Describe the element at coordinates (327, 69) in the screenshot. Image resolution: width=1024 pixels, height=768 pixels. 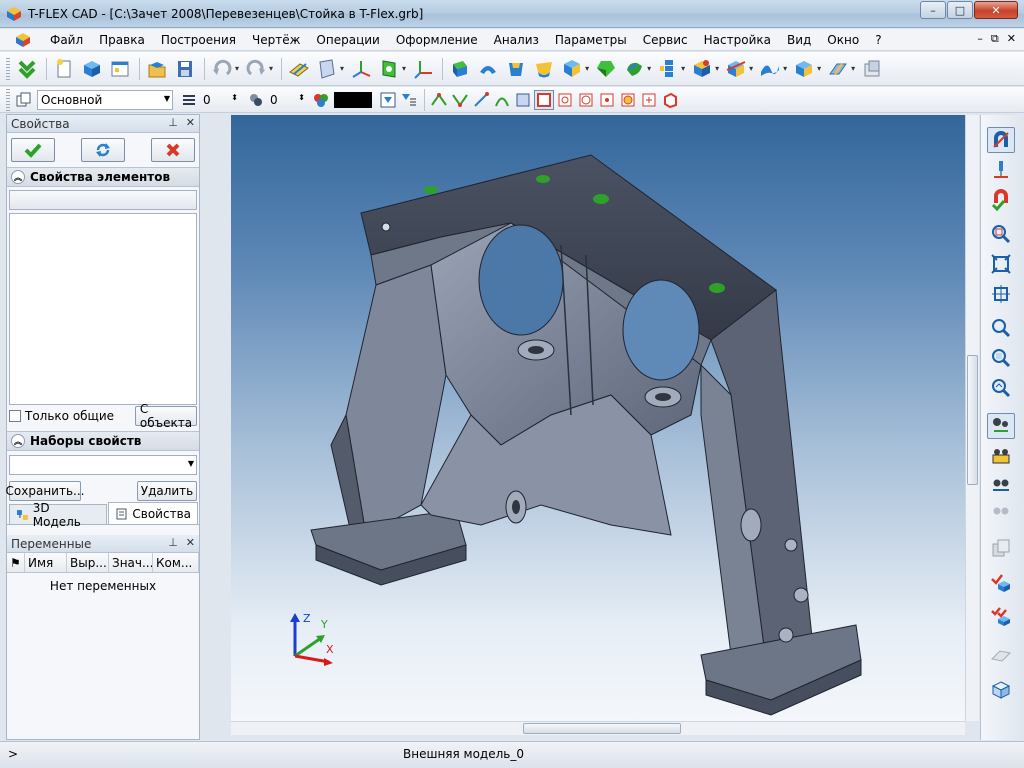
I see `profile-plane-icon` at that location.